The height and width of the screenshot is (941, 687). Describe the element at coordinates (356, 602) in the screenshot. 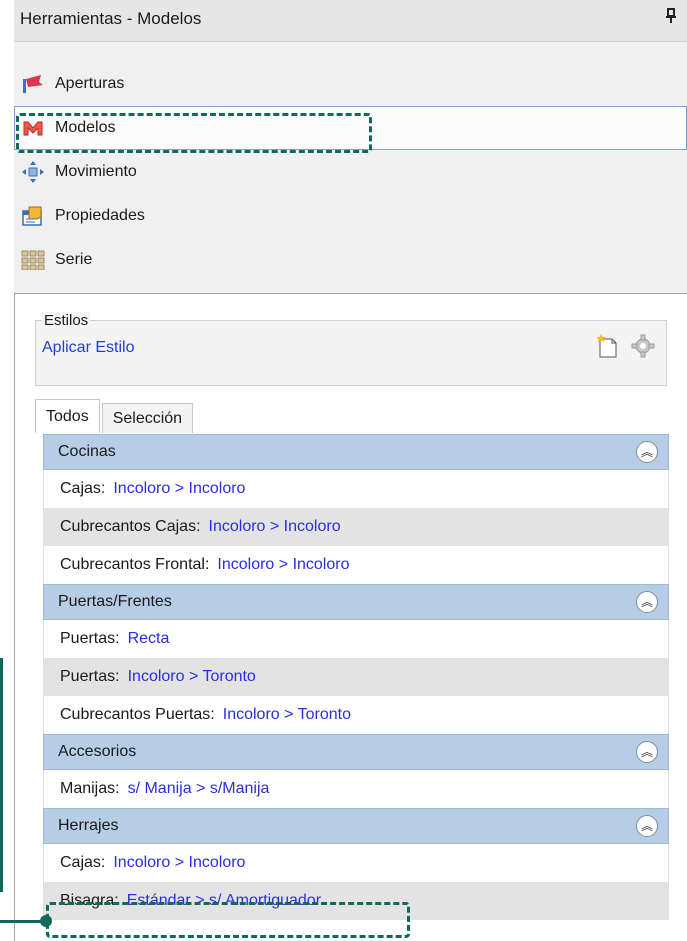

I see `group-header-puertas: Puertas/Frentes ︽` at that location.